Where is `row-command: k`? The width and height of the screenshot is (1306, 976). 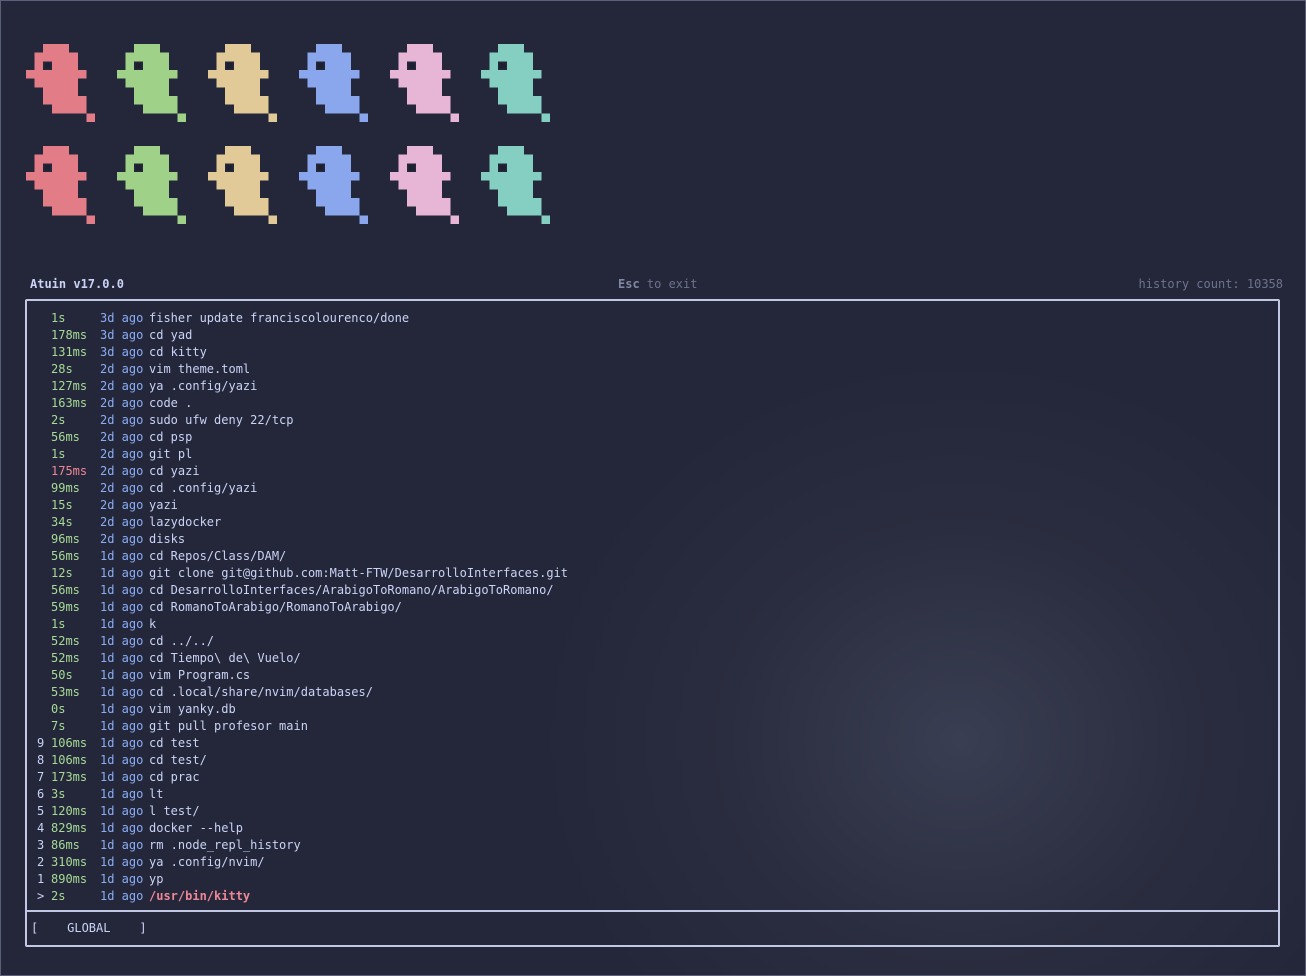
row-command: k is located at coordinates (153, 624).